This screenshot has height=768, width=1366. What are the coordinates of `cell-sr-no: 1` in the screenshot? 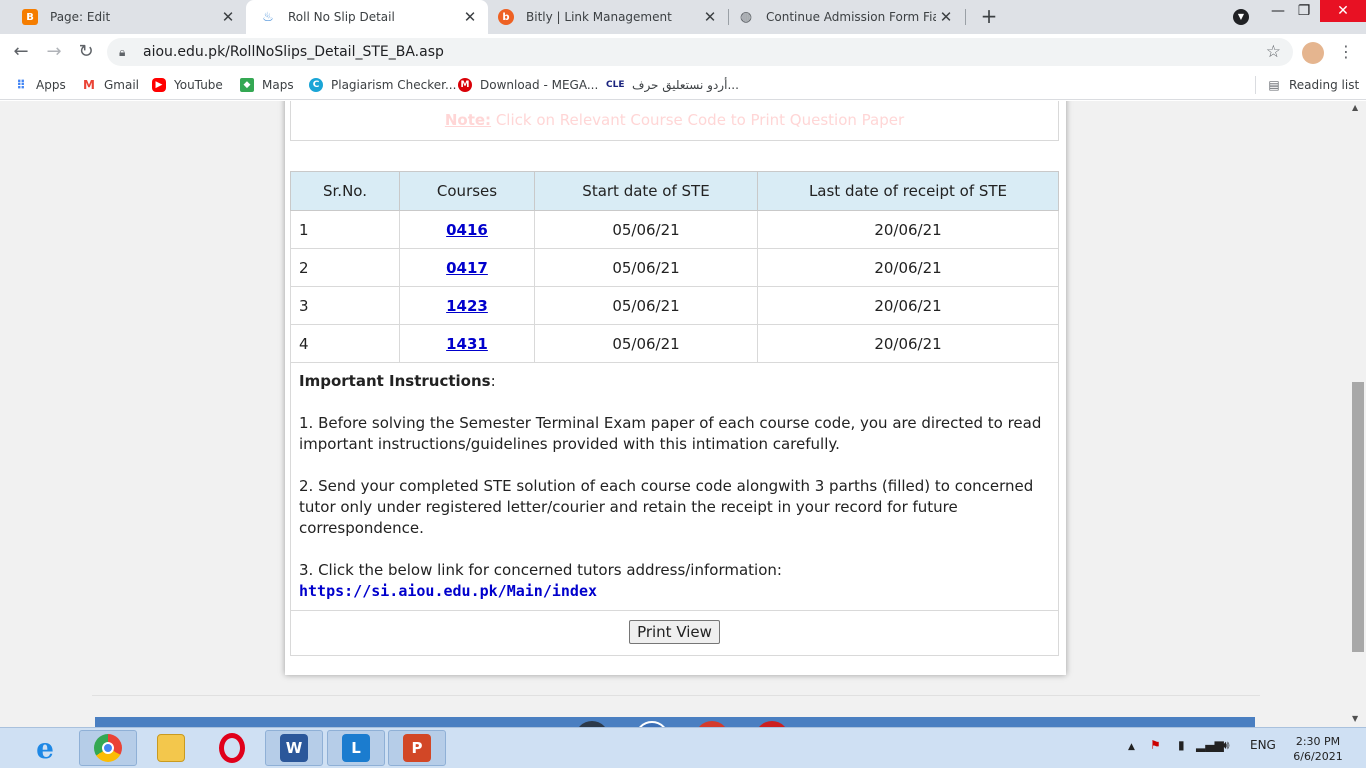 It's located at (345, 229).